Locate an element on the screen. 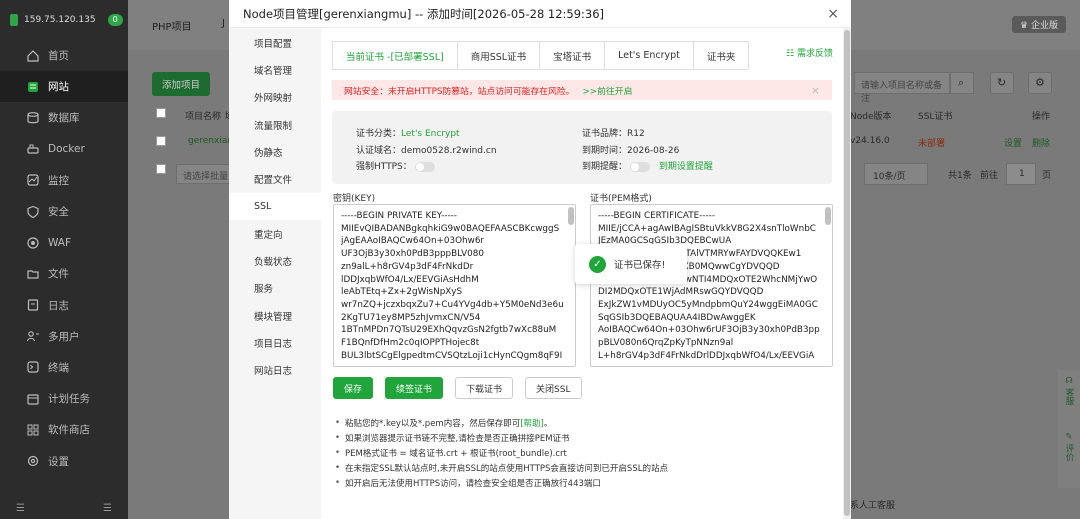 This screenshot has height=519, width=1080. folder-icon is located at coordinates (33, 274).